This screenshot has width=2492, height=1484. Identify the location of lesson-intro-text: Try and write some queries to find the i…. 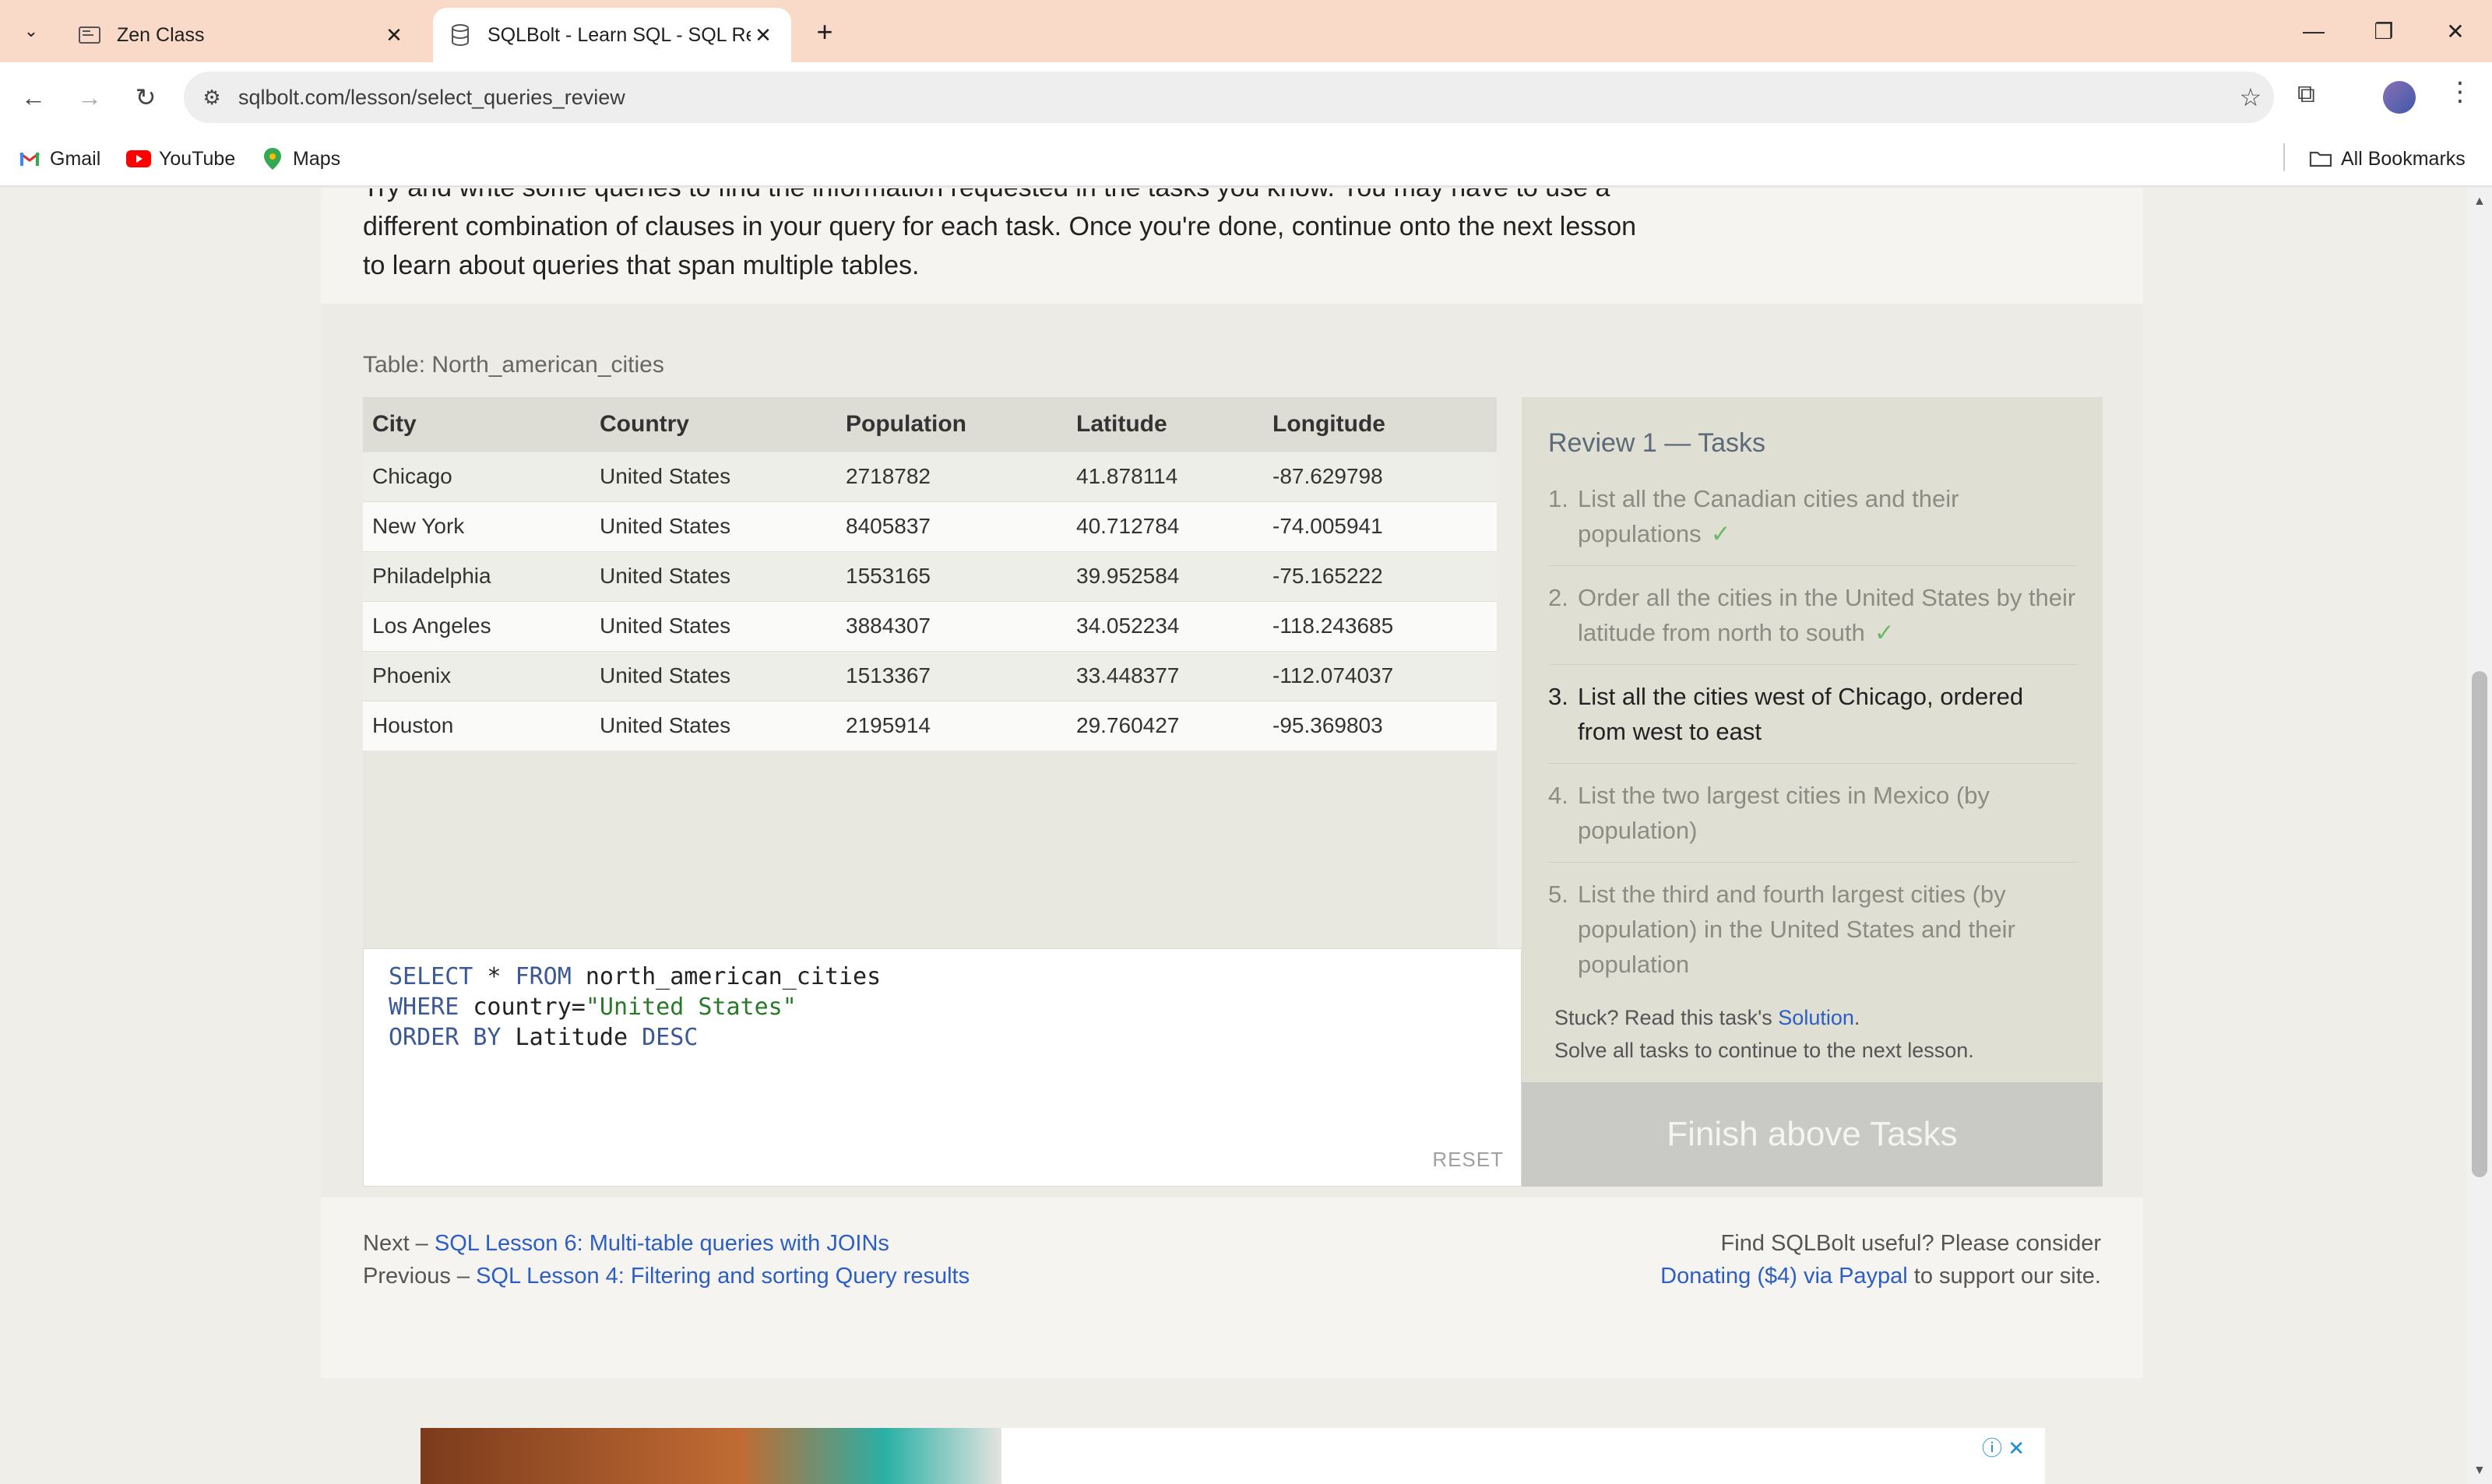
(1000, 234).